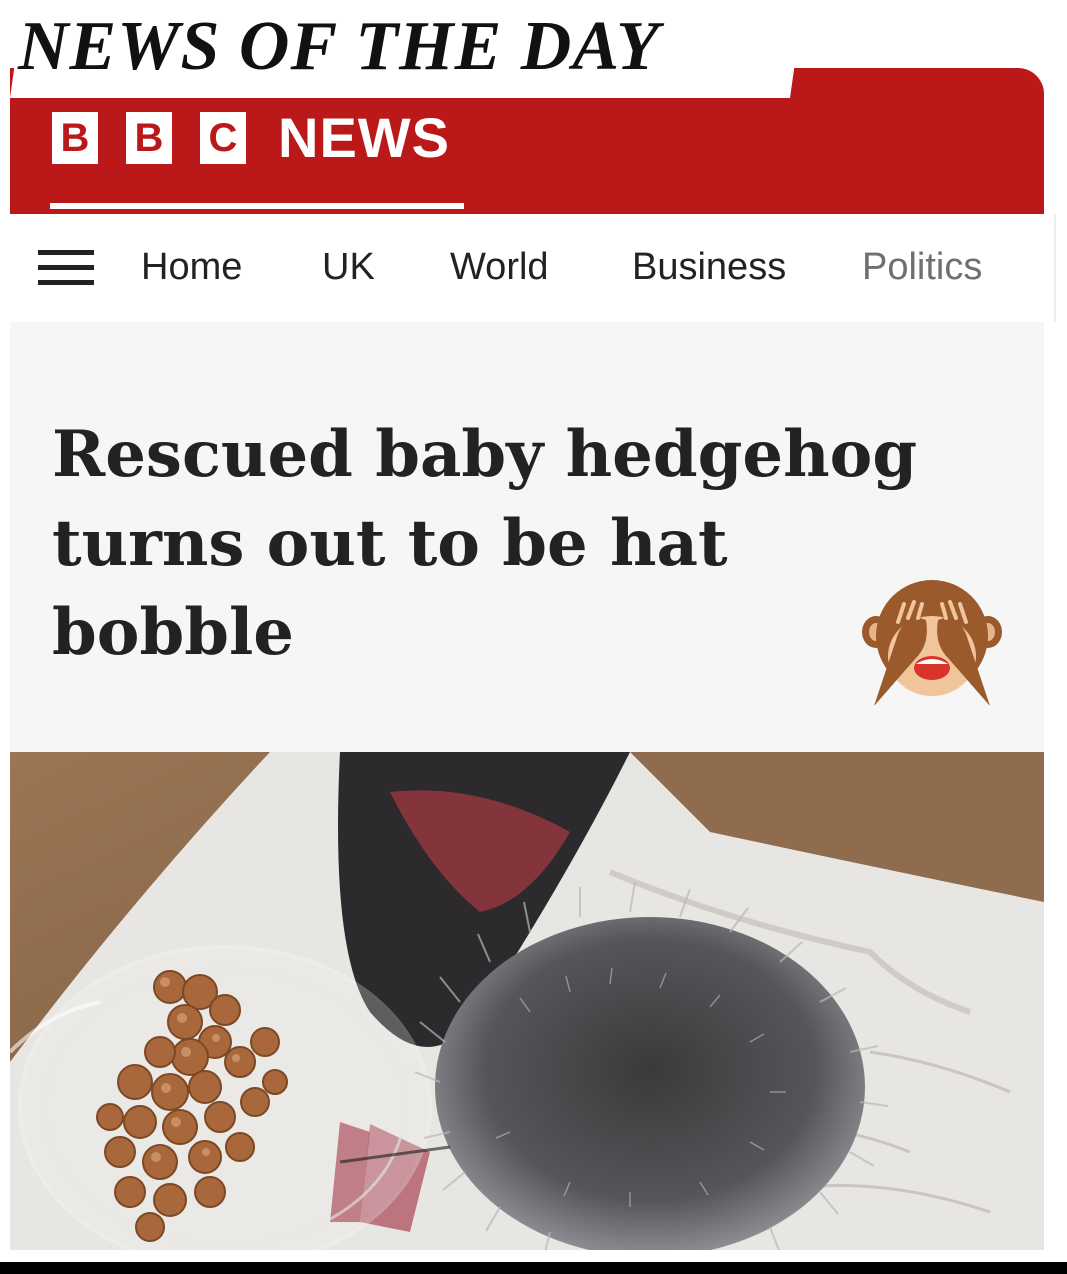  What do you see at coordinates (257, 206) in the screenshot?
I see `banner-underline` at bounding box center [257, 206].